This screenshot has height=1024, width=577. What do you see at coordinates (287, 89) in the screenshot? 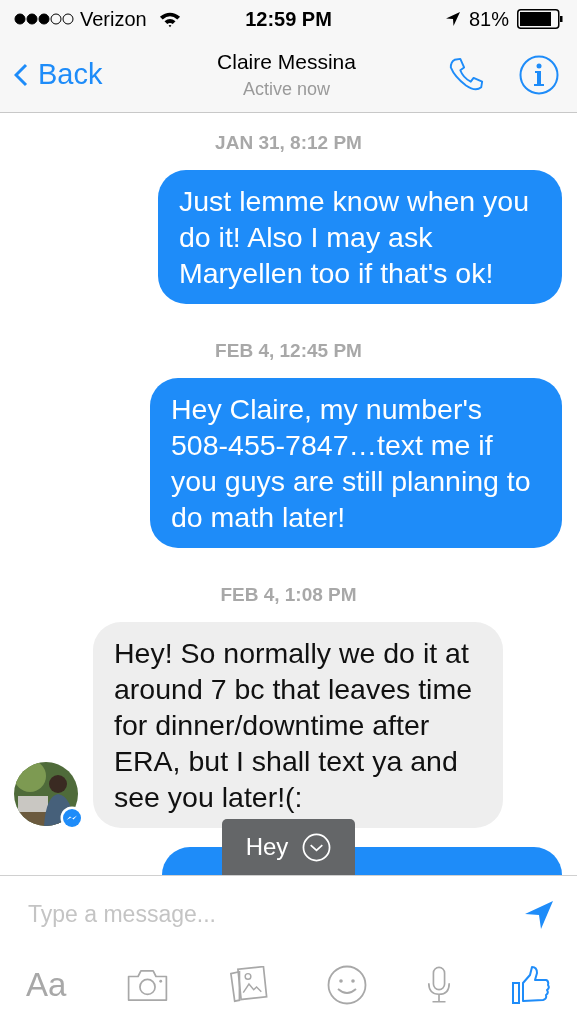
I see `active-status: Active now` at bounding box center [287, 89].